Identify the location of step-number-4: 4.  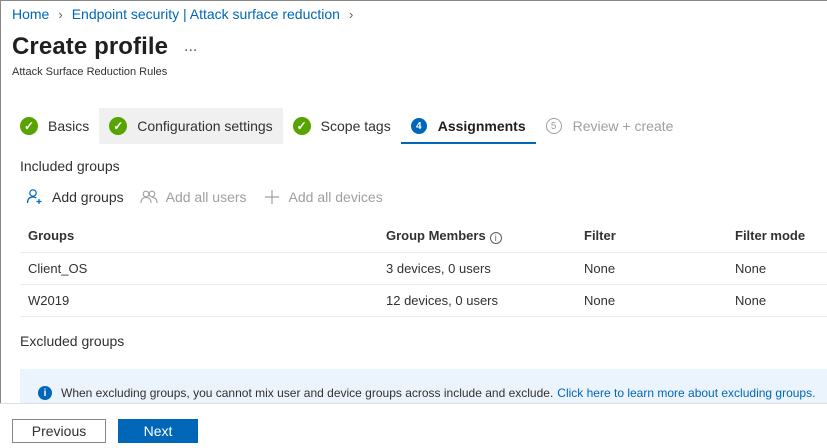
(418, 126).